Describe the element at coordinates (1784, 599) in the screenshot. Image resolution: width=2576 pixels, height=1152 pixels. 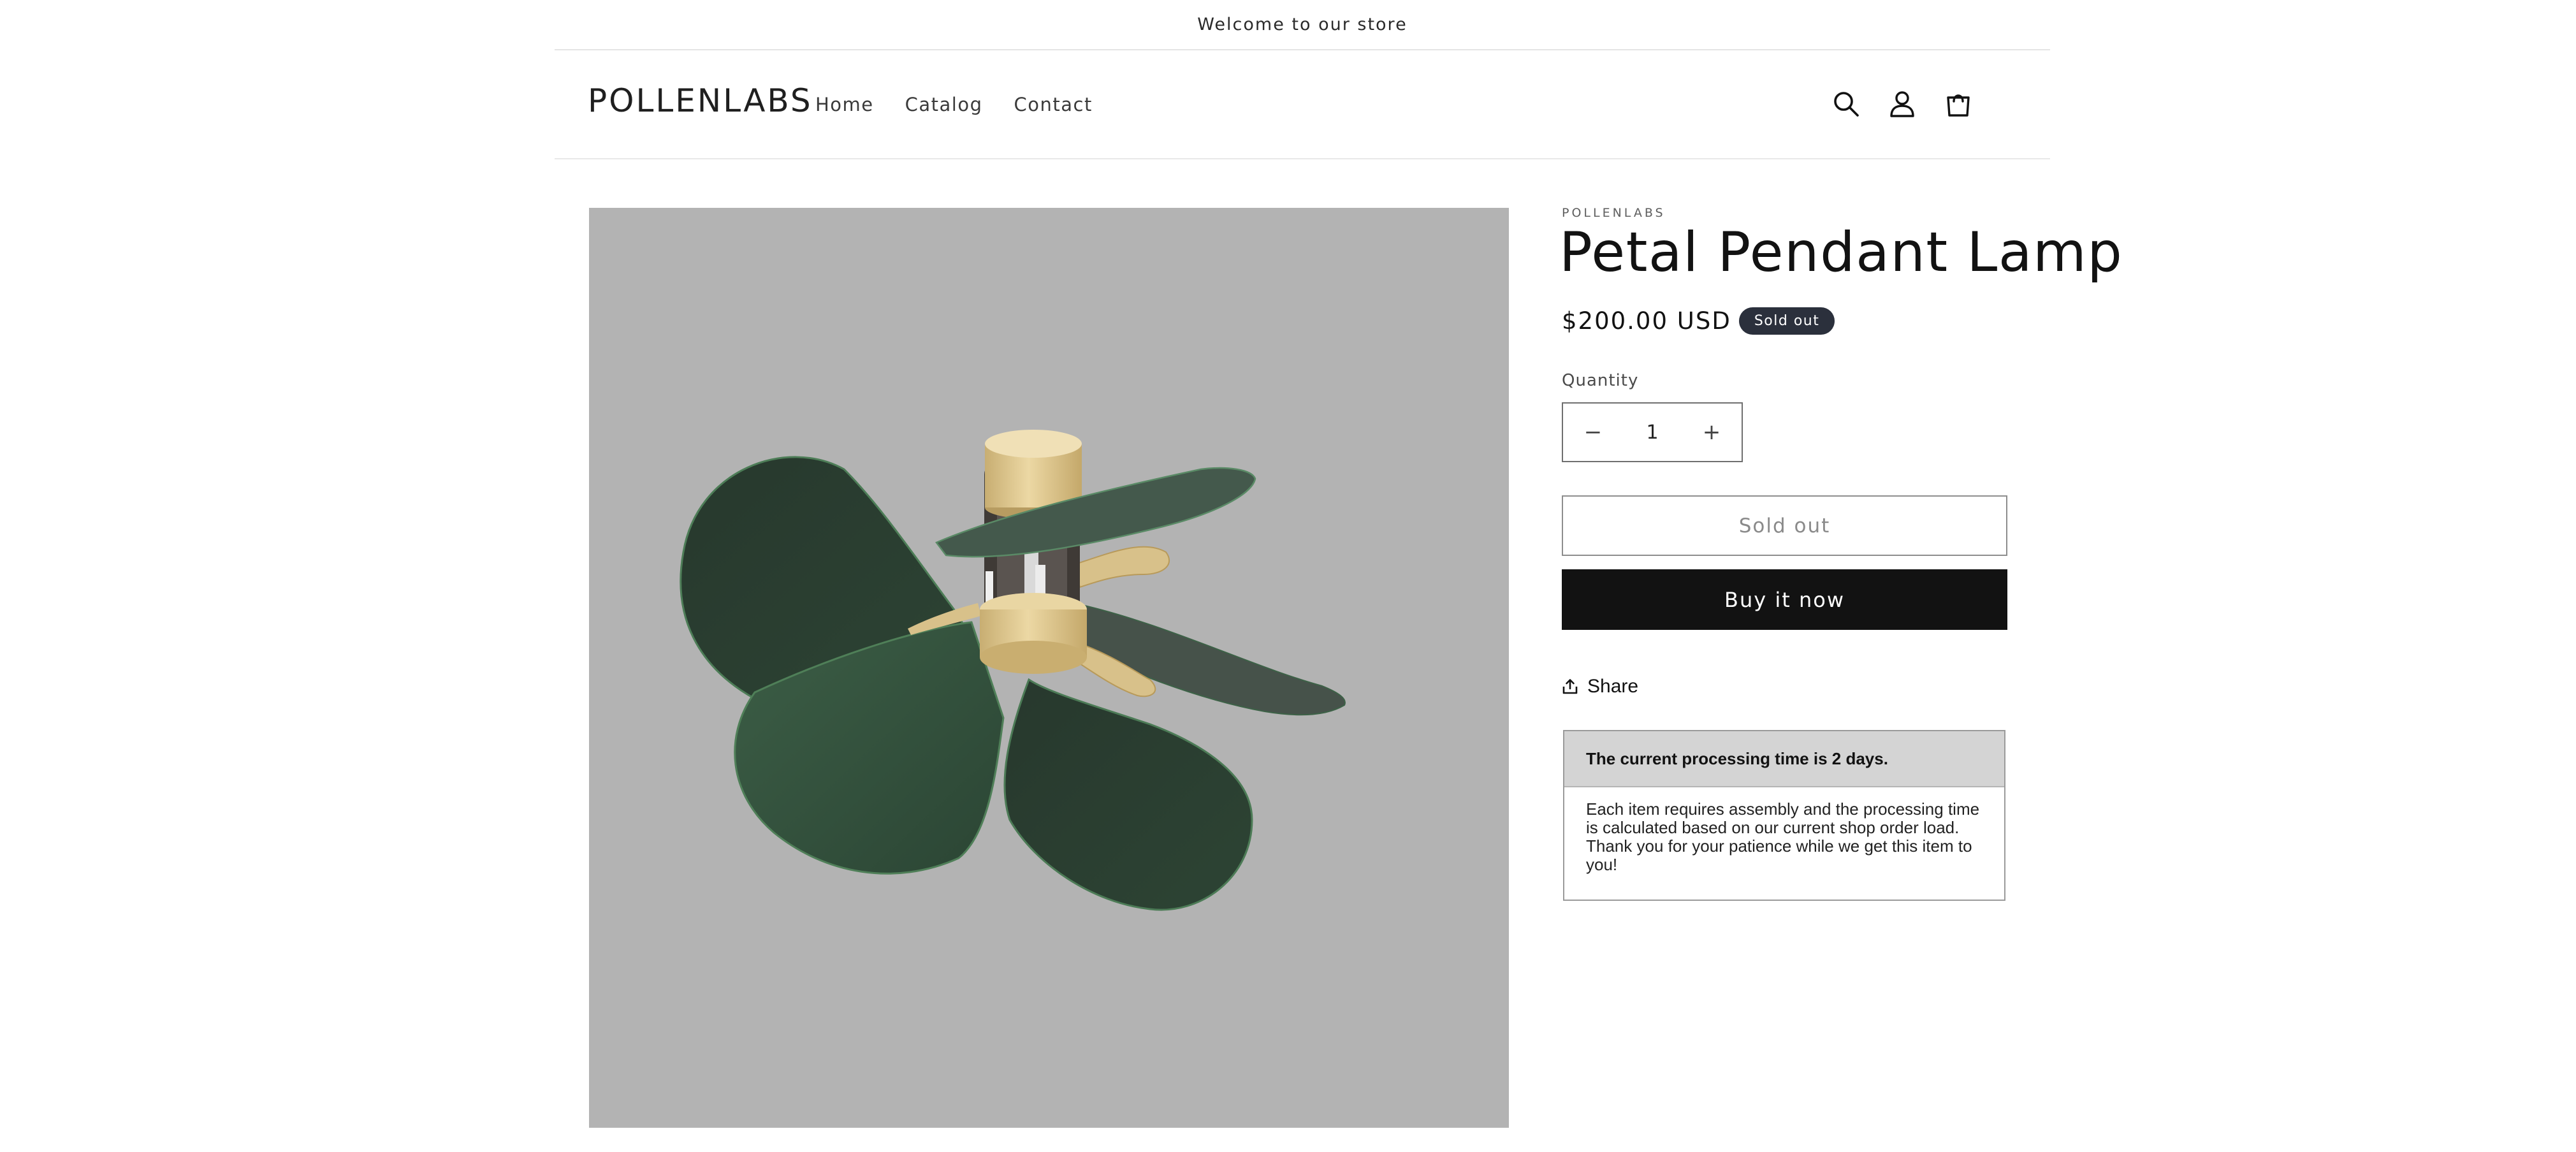
I see `buy-it-now-button: Buy it now` at that location.